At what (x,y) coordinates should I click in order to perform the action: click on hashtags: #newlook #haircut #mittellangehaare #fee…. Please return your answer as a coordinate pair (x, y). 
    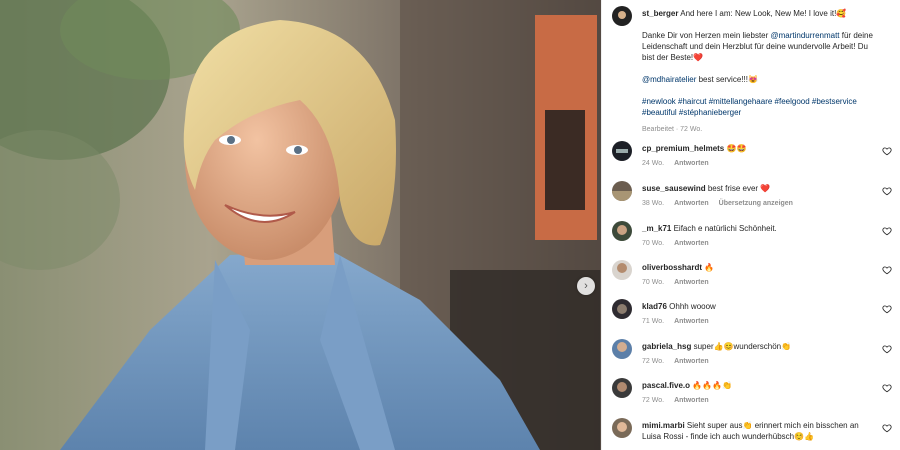
    Looking at the image, I should click on (749, 107).